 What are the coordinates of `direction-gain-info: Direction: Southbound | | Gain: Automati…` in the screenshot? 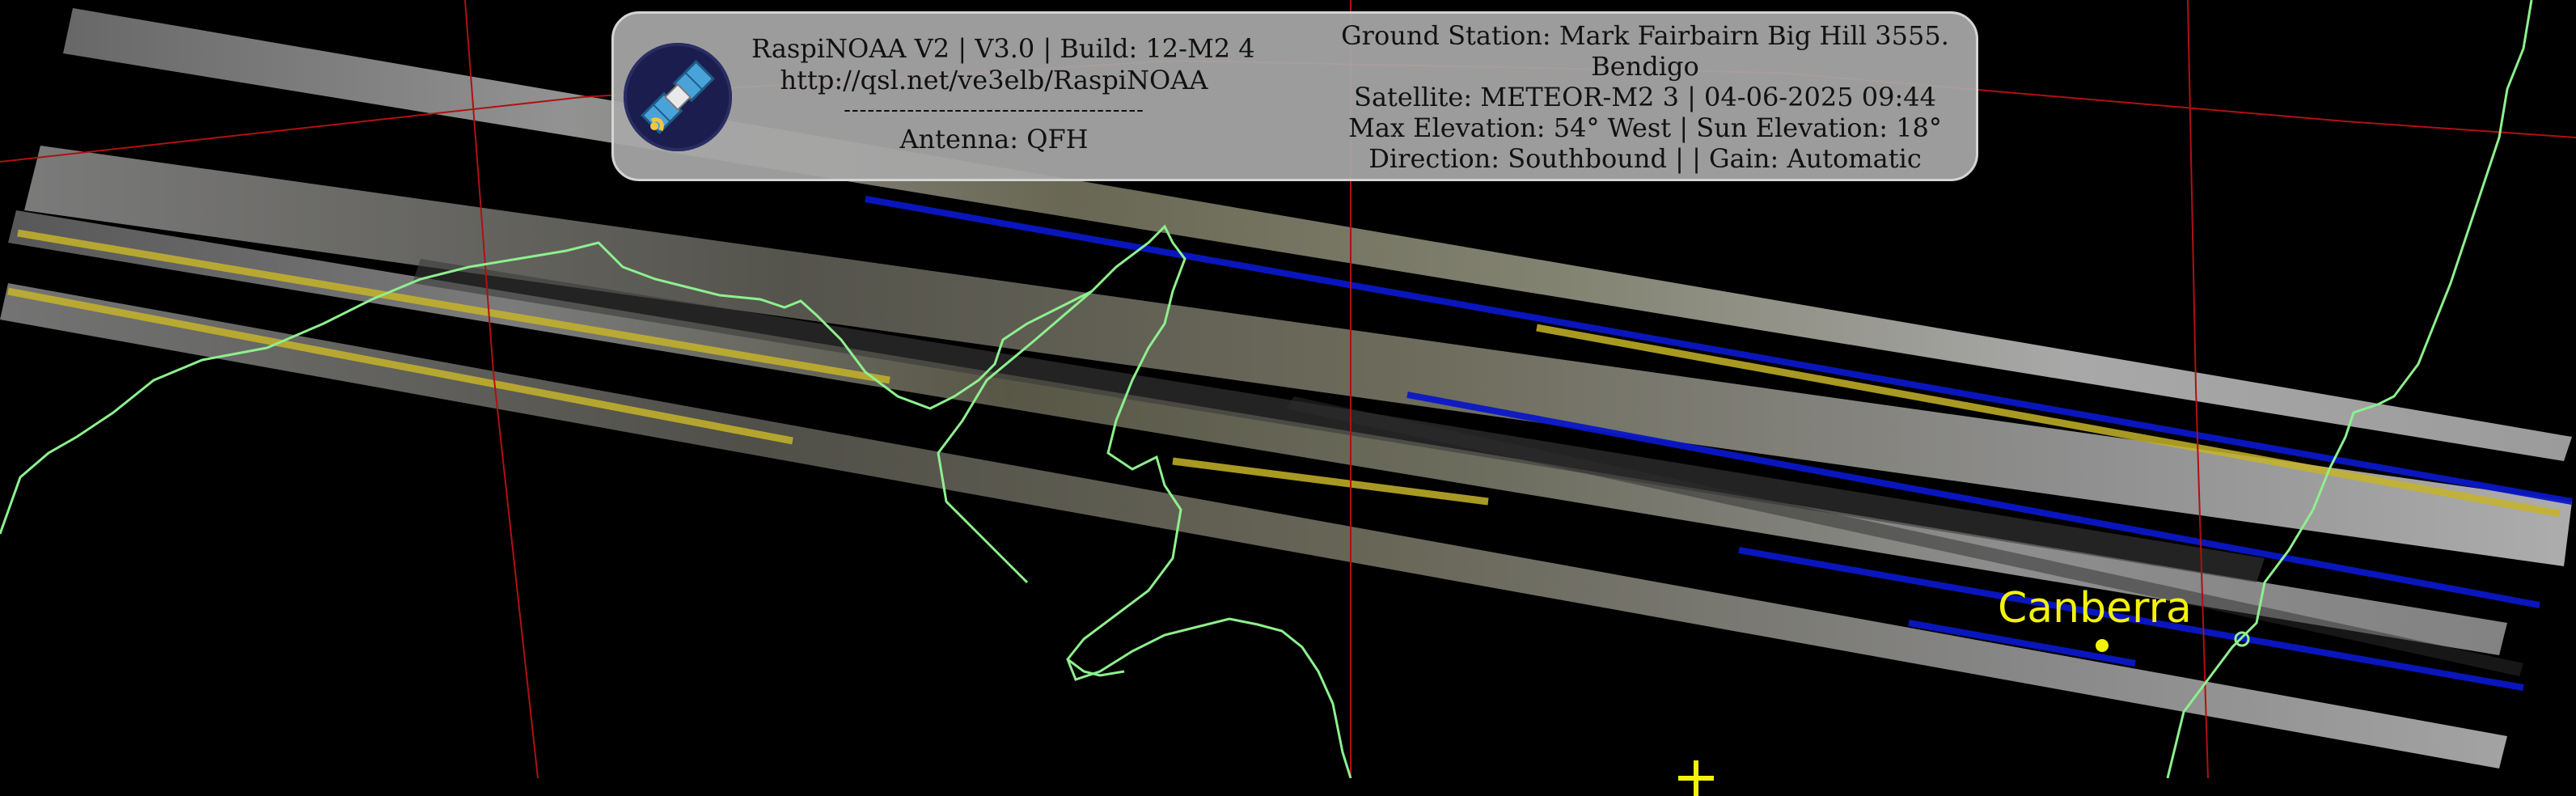 It's located at (1645, 158).